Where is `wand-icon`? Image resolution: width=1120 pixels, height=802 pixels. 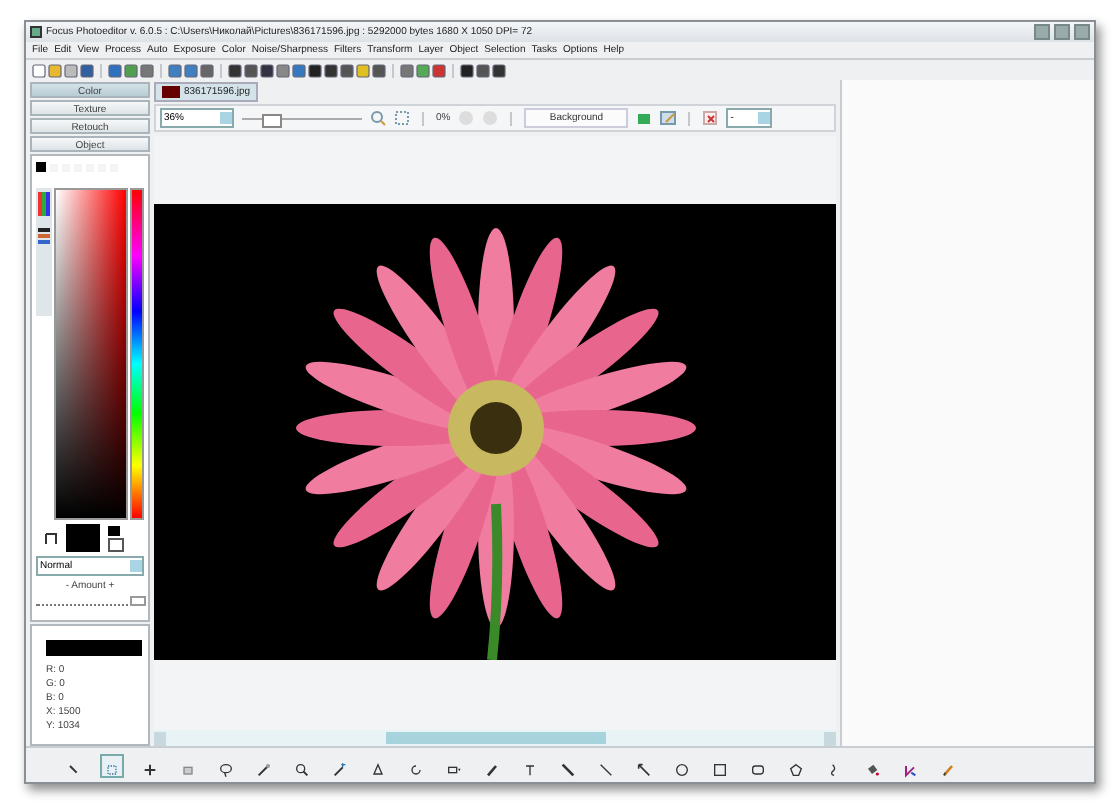
wand-icon is located at coordinates (340, 769).